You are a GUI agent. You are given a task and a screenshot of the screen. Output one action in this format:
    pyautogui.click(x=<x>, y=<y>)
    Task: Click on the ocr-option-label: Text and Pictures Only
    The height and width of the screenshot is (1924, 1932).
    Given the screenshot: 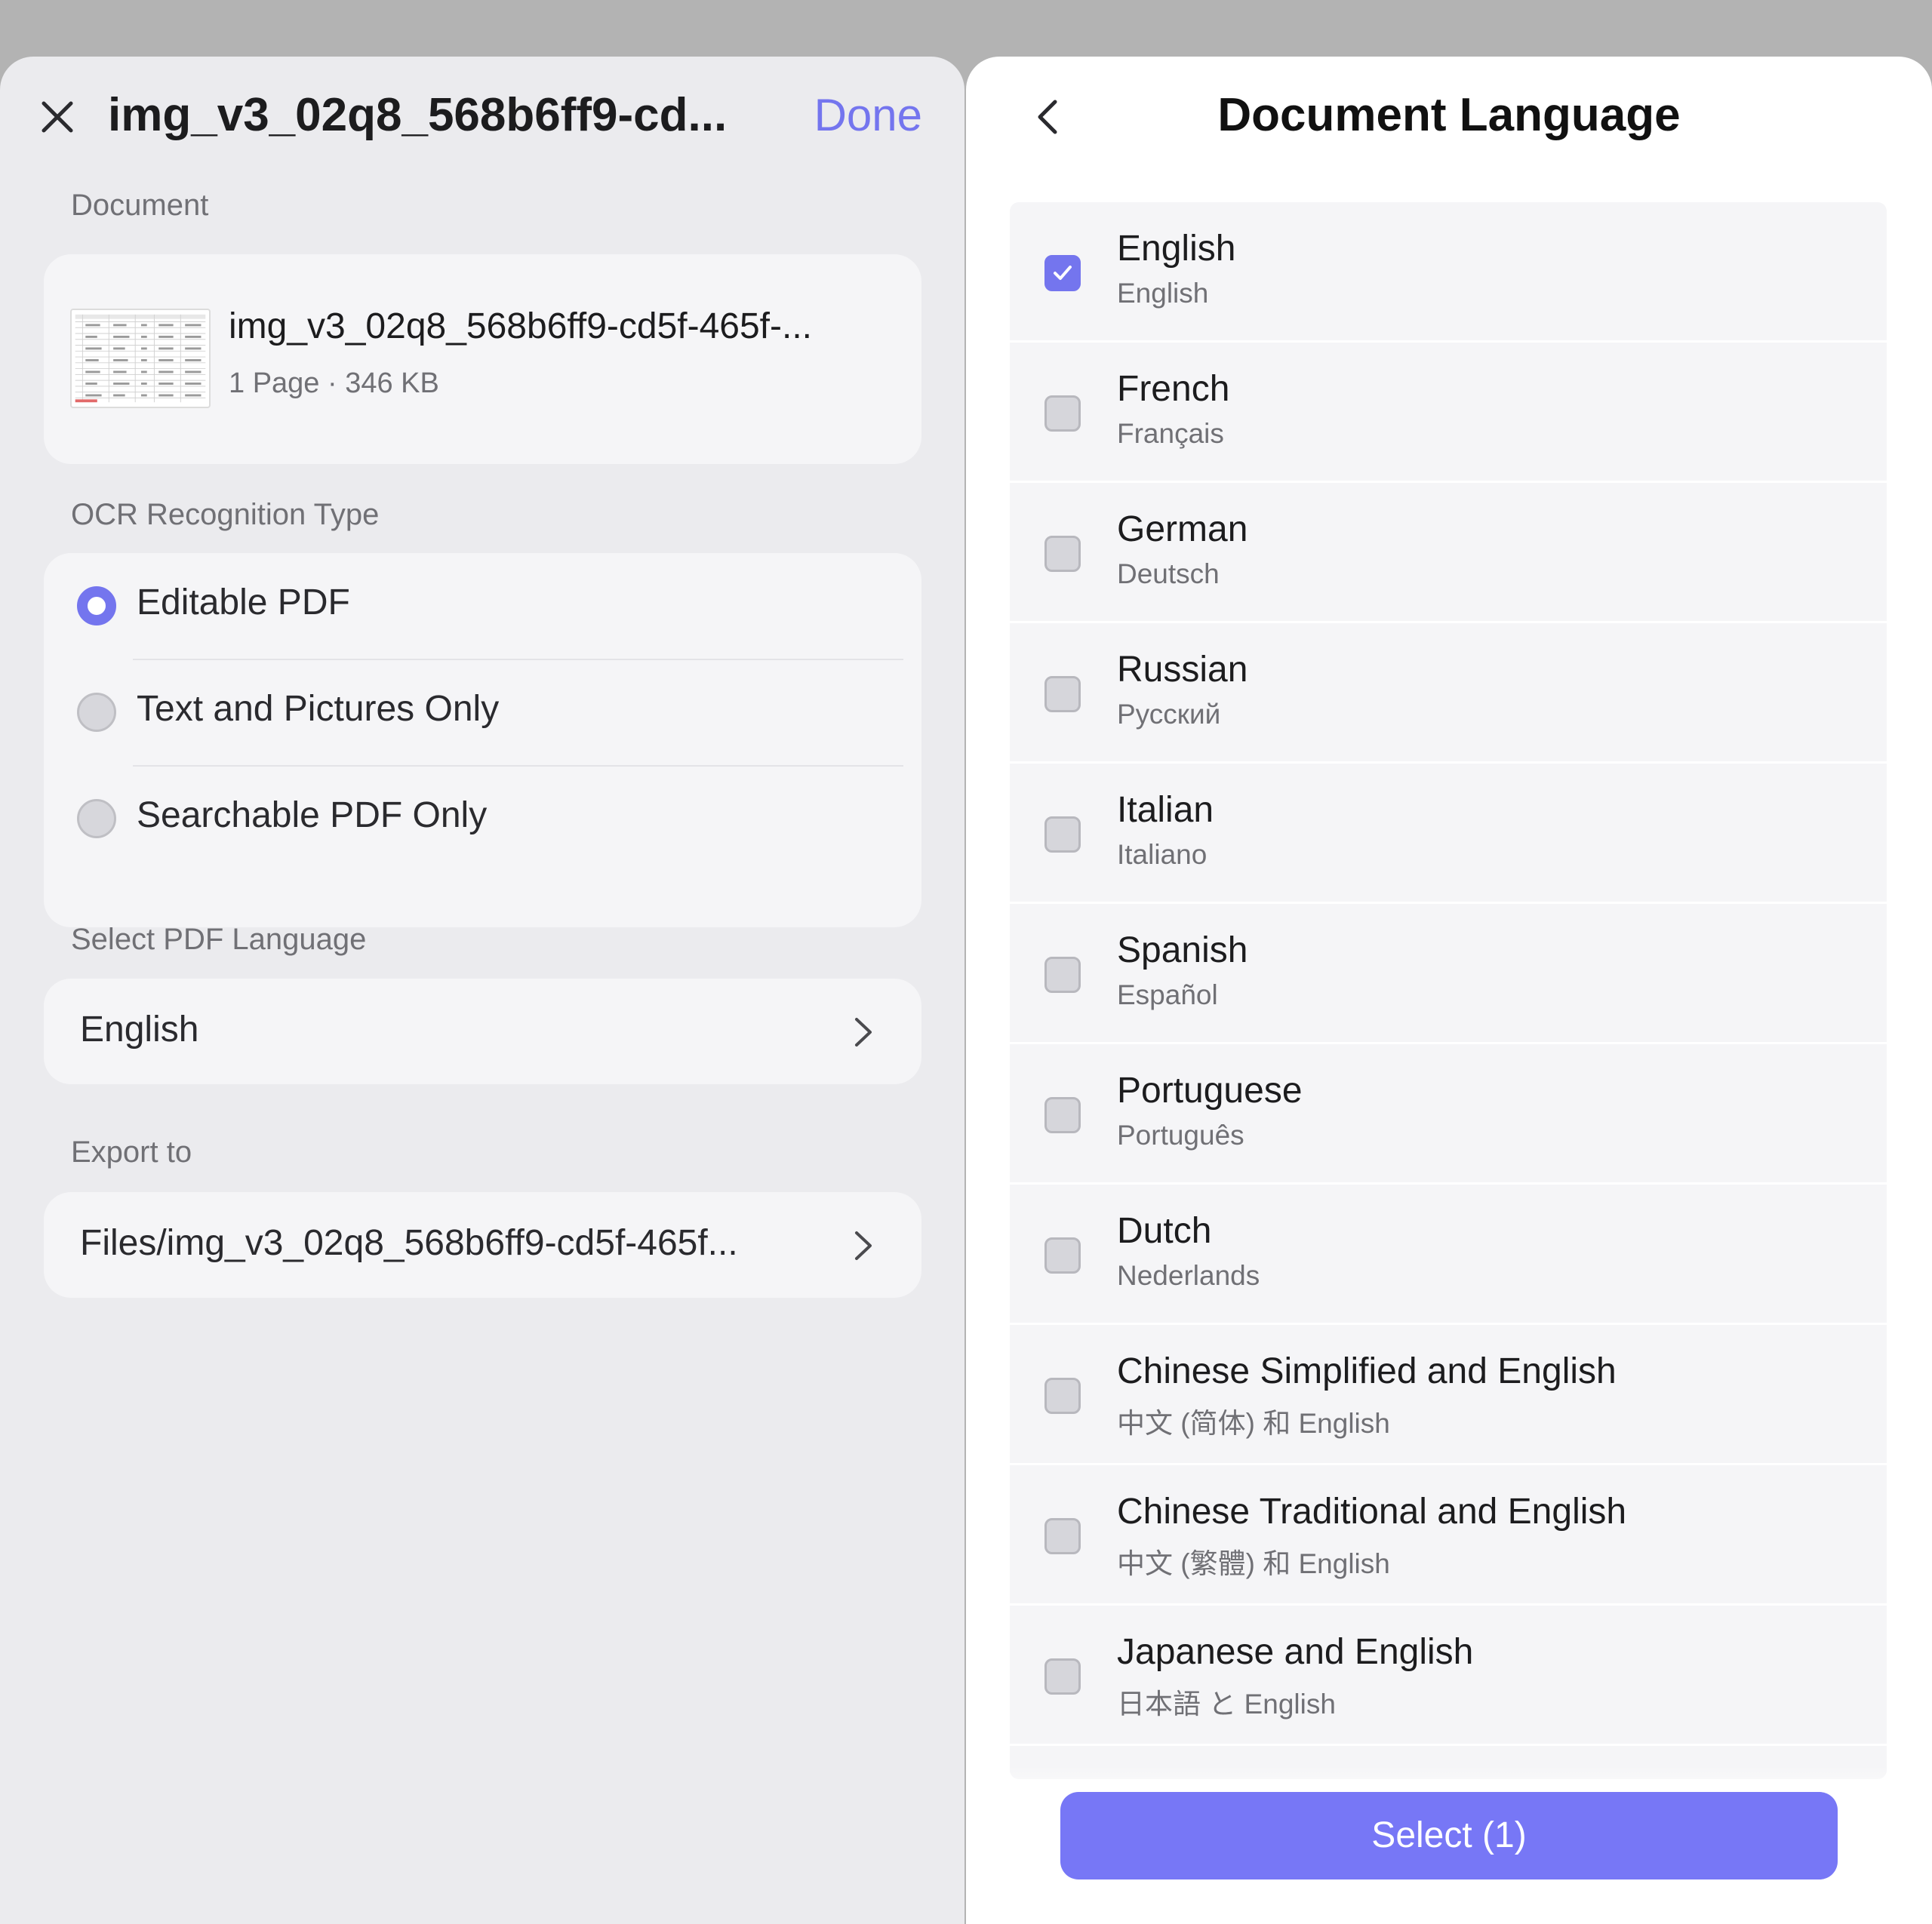 What is the action you would take?
    pyautogui.click(x=318, y=709)
    